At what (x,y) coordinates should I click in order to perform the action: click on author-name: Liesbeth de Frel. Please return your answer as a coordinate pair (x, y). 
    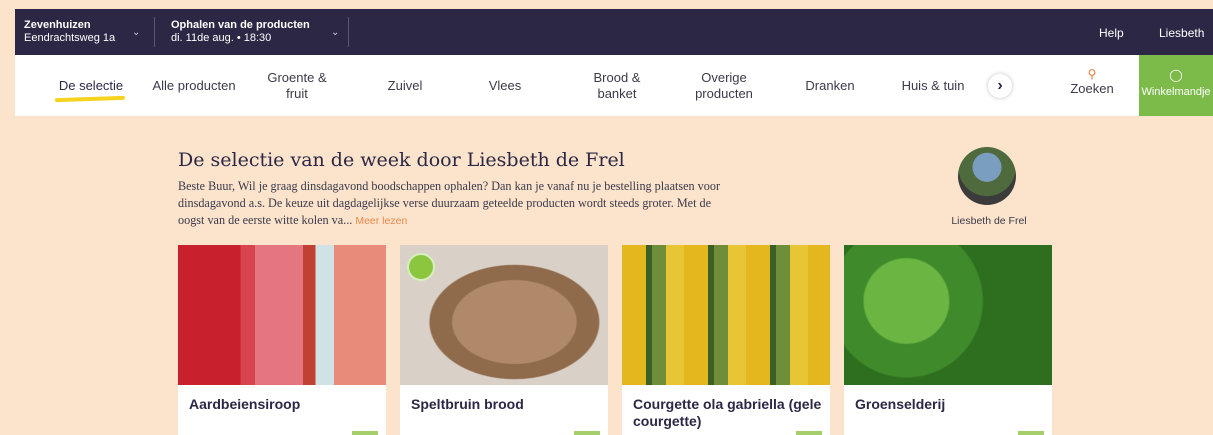
    Looking at the image, I should click on (989, 221).